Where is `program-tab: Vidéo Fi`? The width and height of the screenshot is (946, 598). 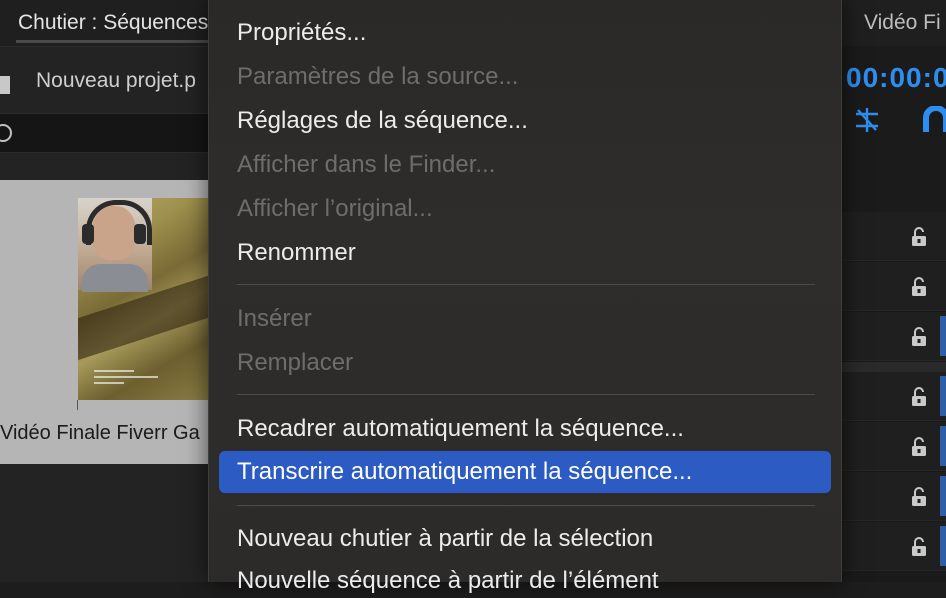 program-tab: Vidéo Fi is located at coordinates (892, 23).